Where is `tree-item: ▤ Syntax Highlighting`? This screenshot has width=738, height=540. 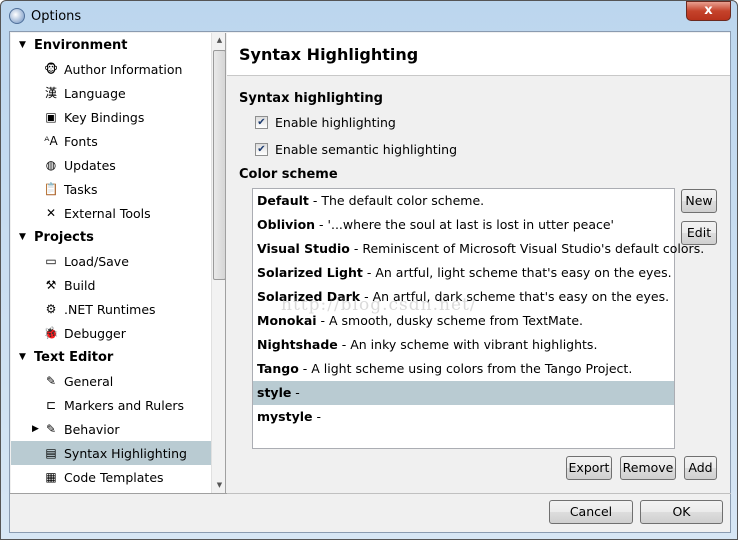 tree-item: ▤ Syntax Highlighting is located at coordinates (111, 453).